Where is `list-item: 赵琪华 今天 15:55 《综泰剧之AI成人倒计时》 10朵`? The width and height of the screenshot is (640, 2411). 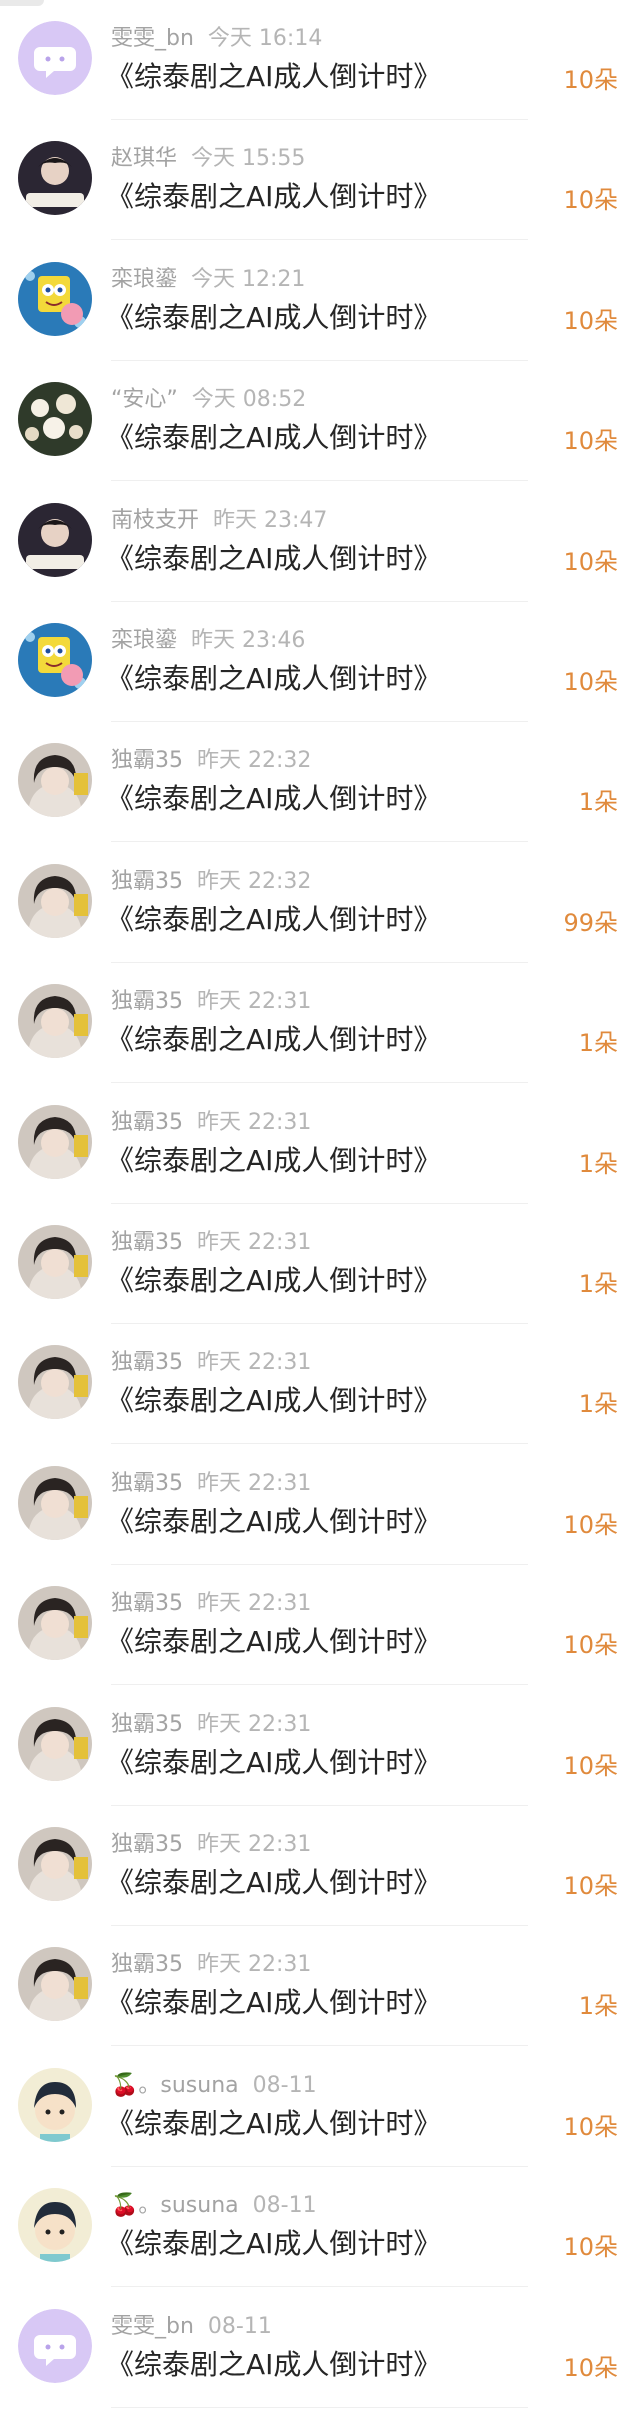
list-item: 赵琪华 今天 15:55 《综泰剧之AI成人倒计时》 10朵 is located at coordinates (320, 180).